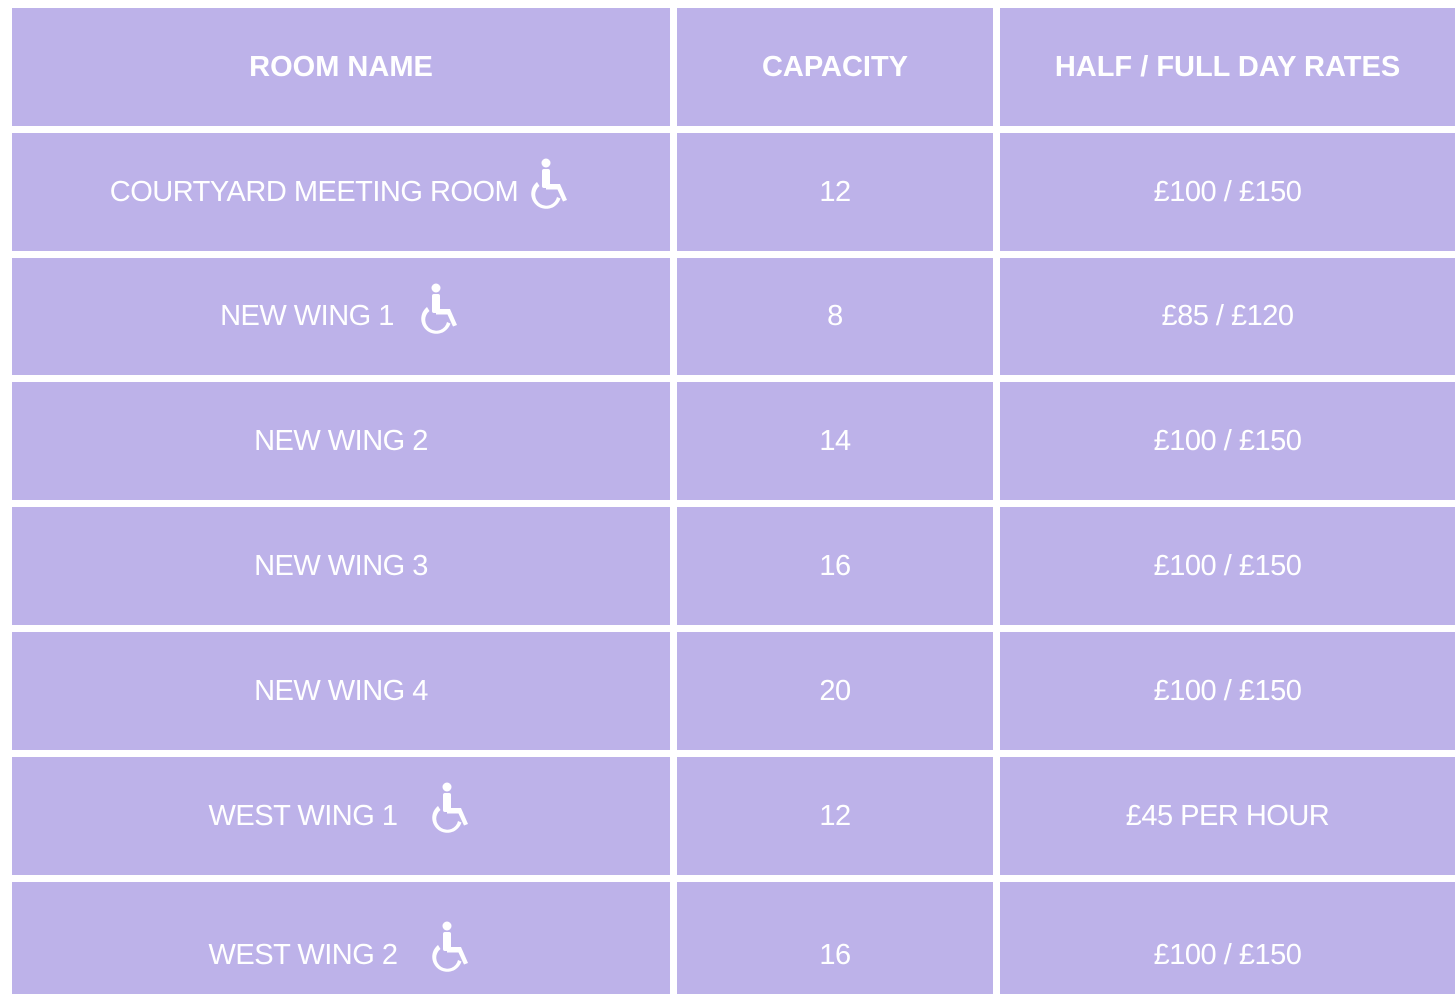  What do you see at coordinates (303, 954) in the screenshot?
I see `room-name: WEST WING 2` at bounding box center [303, 954].